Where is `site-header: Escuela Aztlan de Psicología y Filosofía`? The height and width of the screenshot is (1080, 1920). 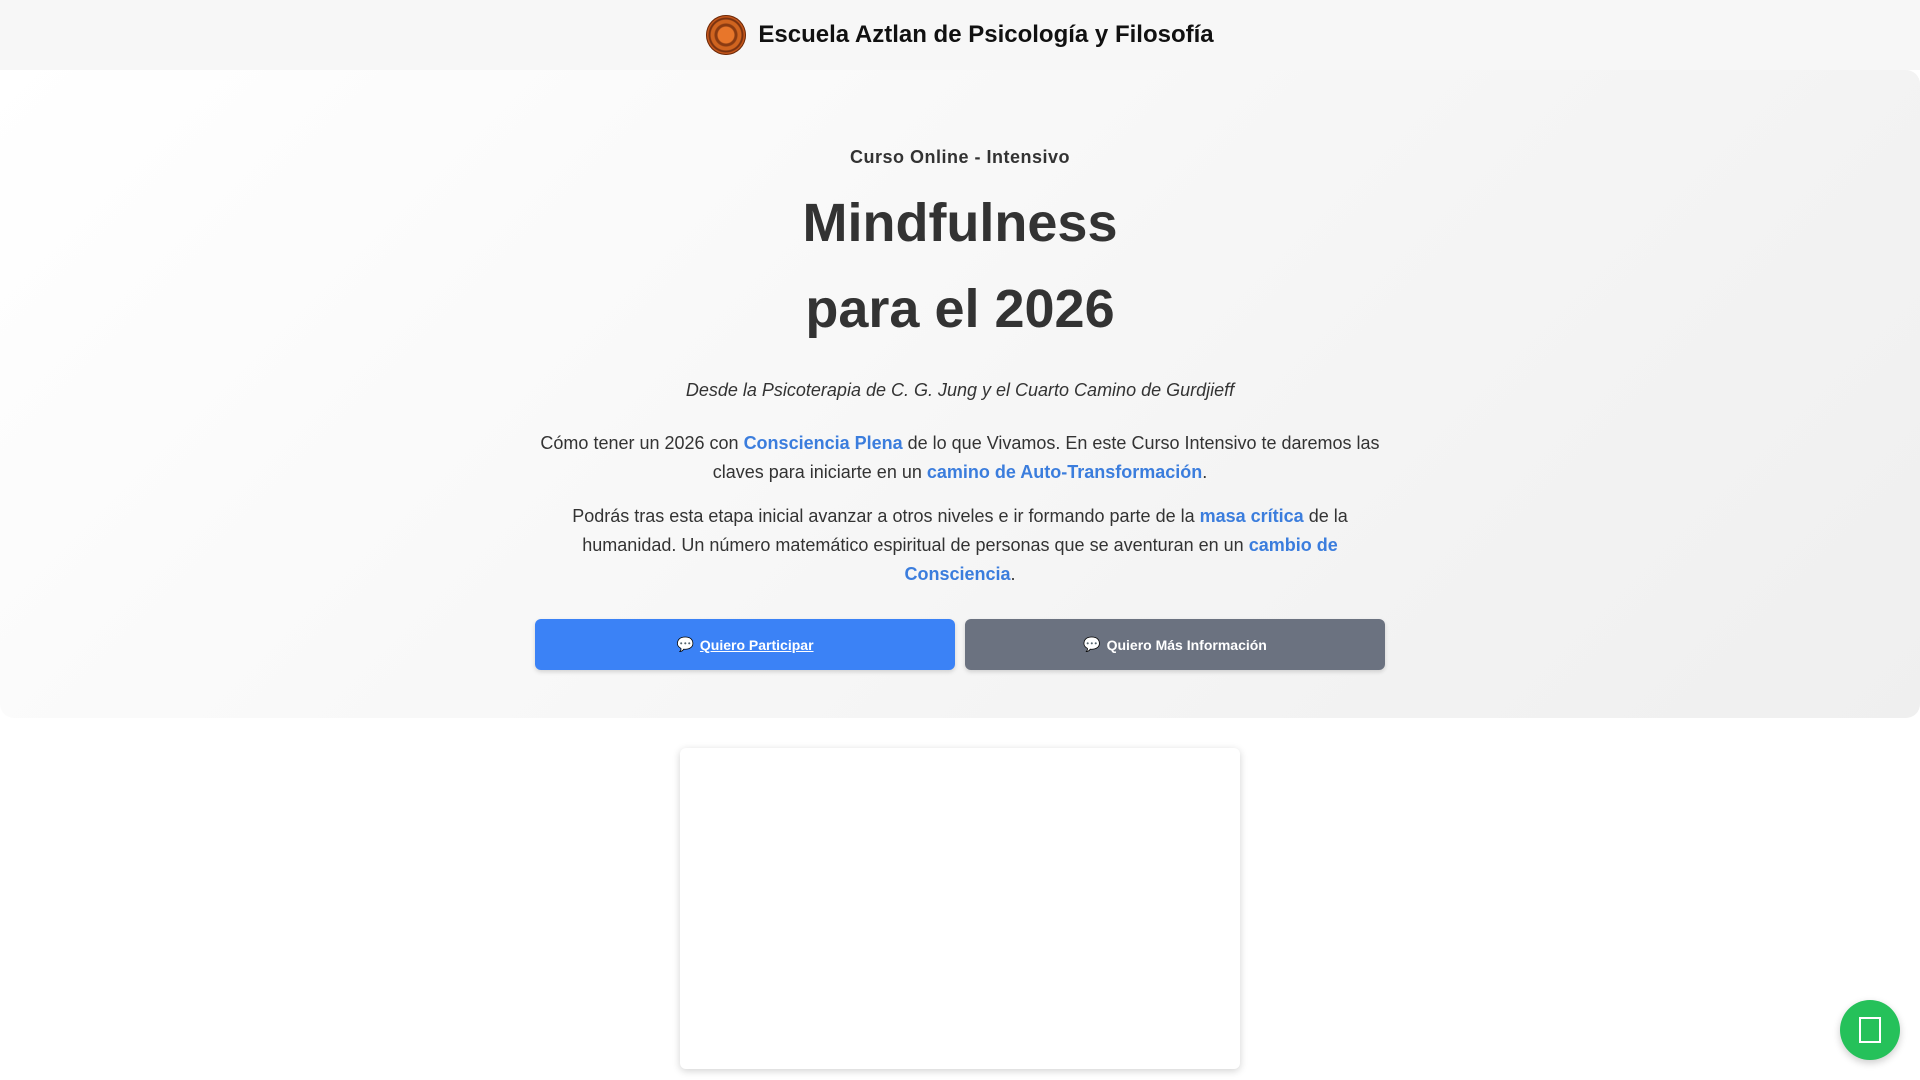
site-header: Escuela Aztlan de Psicología y Filosofía is located at coordinates (960, 35).